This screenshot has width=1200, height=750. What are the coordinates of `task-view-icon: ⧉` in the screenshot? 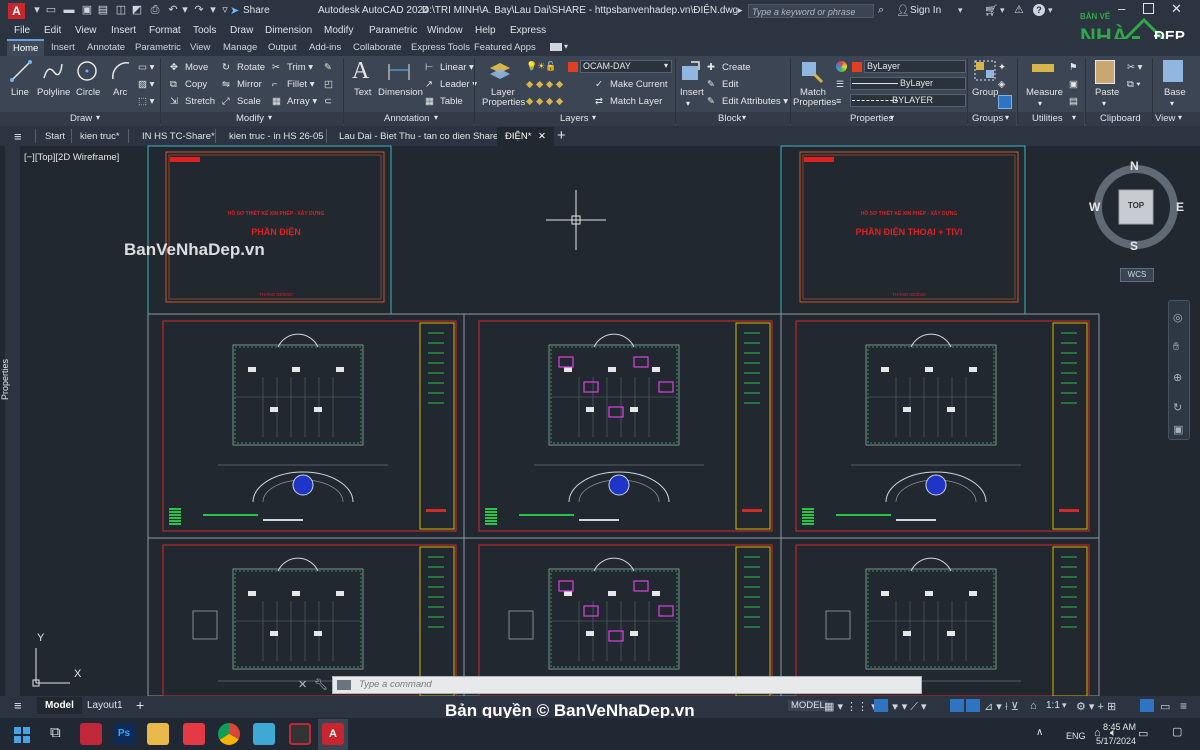 It's located at (55, 732).